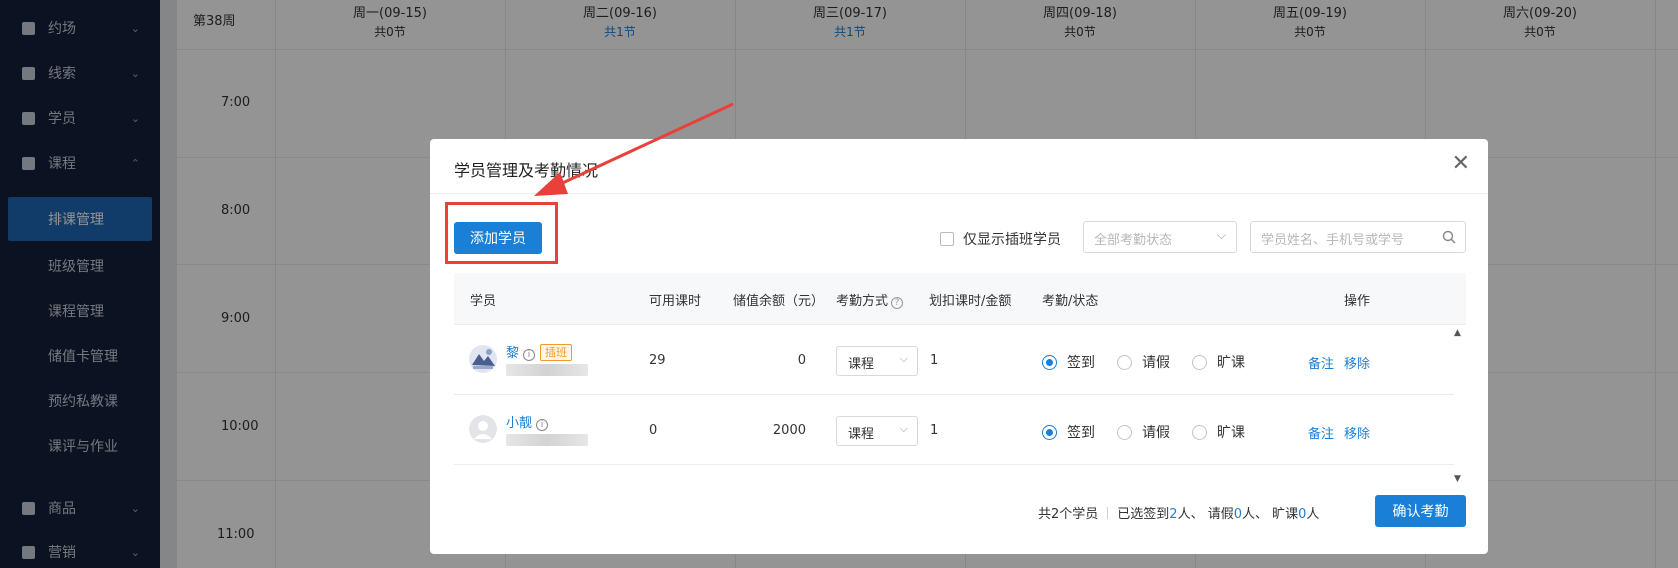 The width and height of the screenshot is (1678, 568). I want to click on summary-text: 人、 请假, so click(1205, 514).